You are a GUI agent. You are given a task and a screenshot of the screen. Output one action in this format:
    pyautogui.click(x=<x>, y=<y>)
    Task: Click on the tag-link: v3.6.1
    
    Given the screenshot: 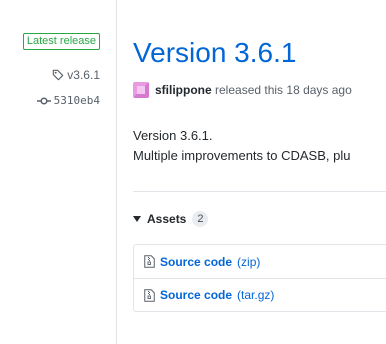 What is the action you would take?
    pyautogui.click(x=76, y=75)
    